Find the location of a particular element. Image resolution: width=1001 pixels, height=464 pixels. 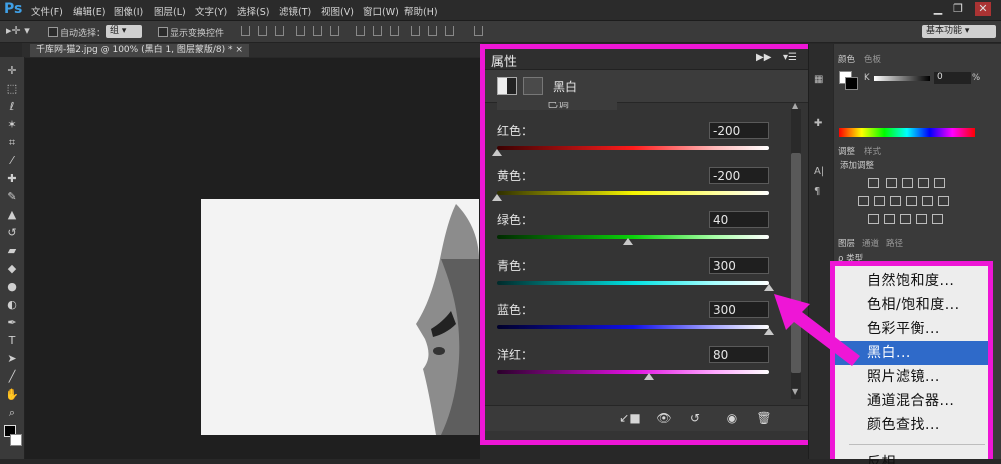

tab-paths: 路径 is located at coordinates (894, 243).